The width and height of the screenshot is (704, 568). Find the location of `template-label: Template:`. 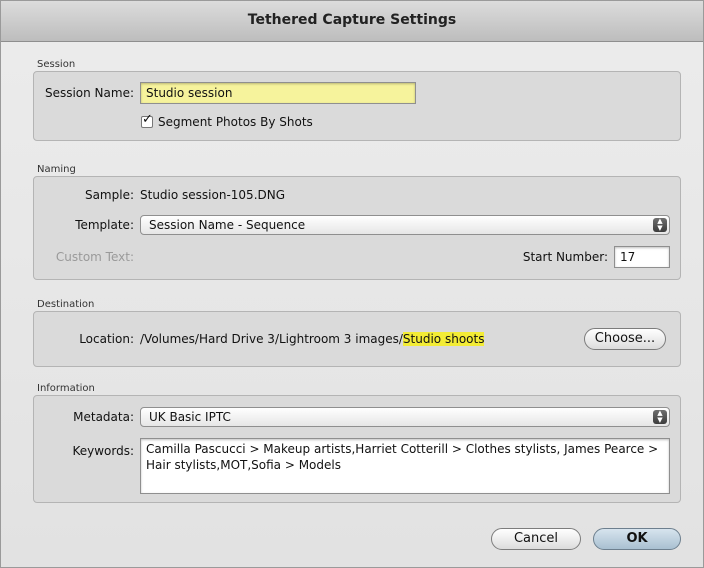

template-label: Template: is located at coordinates (104, 225).